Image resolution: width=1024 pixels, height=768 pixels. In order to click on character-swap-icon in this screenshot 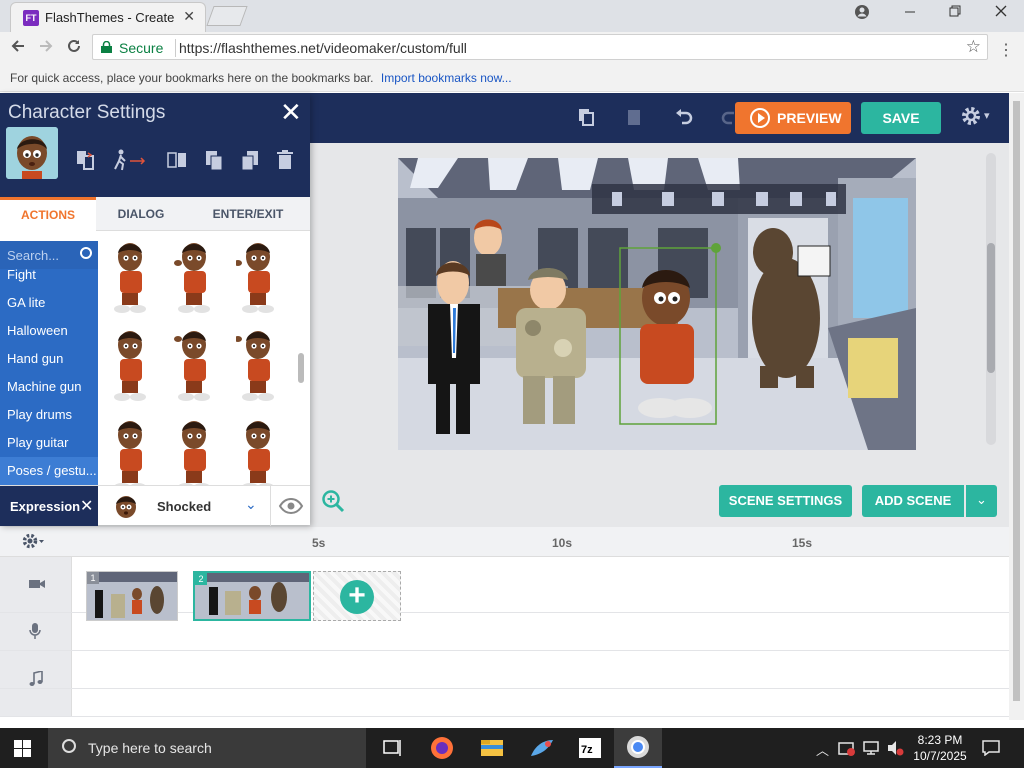, I will do `click(85, 160)`.